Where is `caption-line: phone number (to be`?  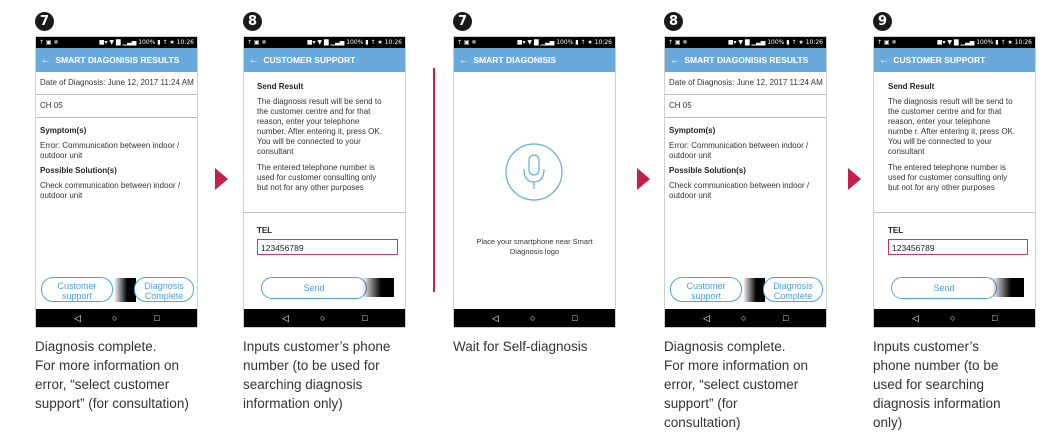 caption-line: phone number (to be is located at coordinates (936, 365).